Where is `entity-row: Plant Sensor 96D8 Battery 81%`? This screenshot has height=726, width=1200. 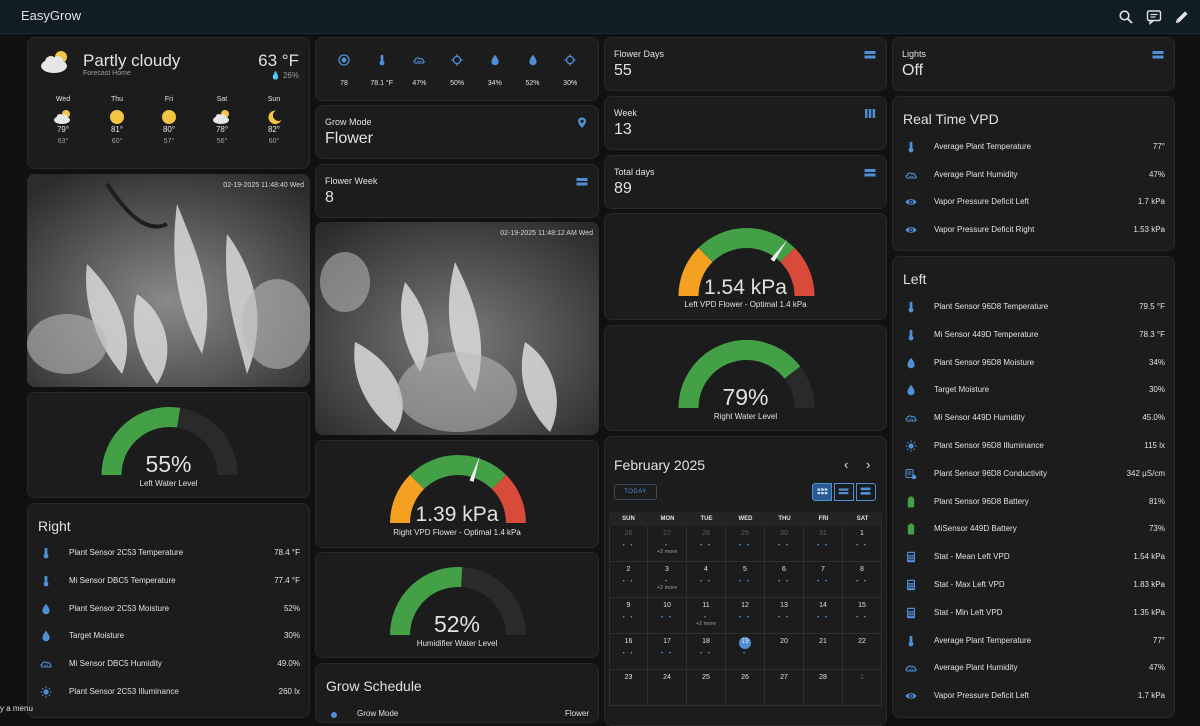 entity-row: Plant Sensor 96D8 Battery 81% is located at coordinates (1033, 503).